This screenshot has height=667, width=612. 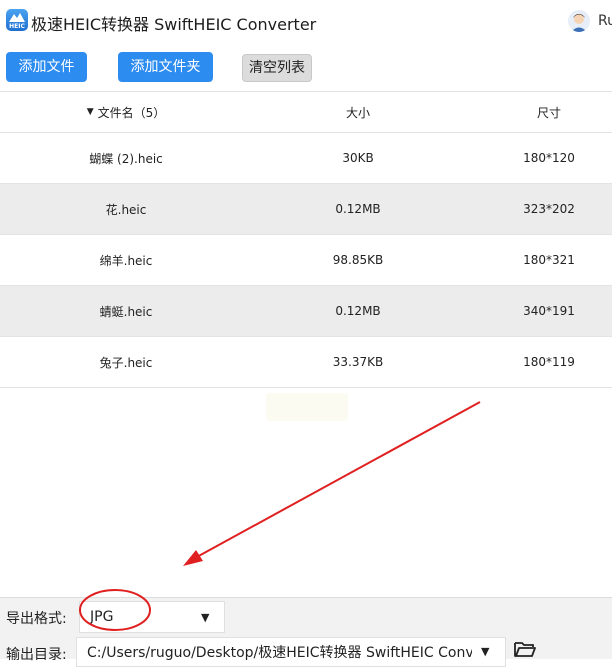 I want to click on table-row: 蜻蜓.heic 0.12MB 340*191, so click(x=306, y=311).